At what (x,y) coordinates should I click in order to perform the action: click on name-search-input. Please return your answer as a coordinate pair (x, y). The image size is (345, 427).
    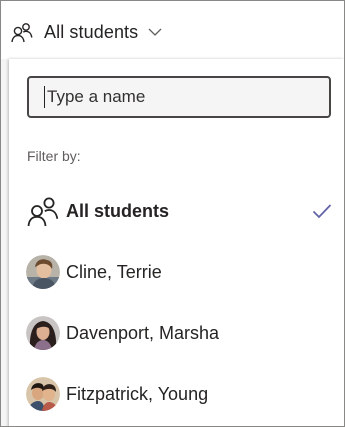
    Looking at the image, I should click on (182, 97).